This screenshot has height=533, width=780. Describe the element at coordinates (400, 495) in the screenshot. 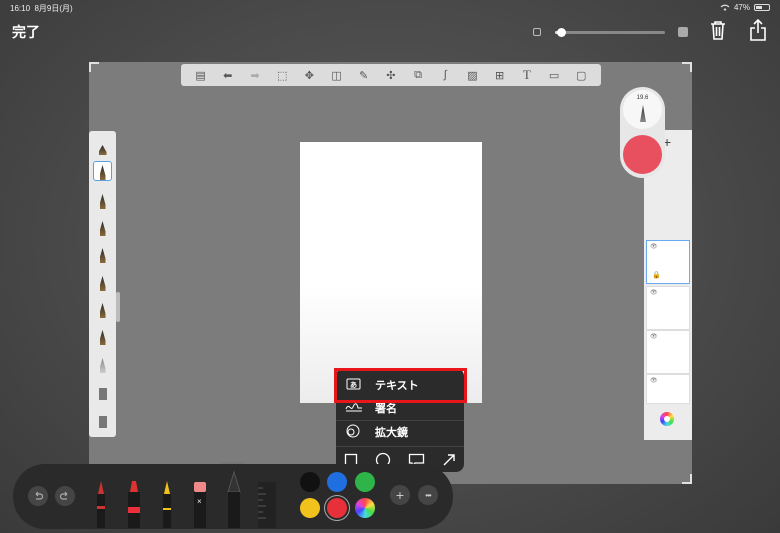

I see `add-pen-button: +` at that location.